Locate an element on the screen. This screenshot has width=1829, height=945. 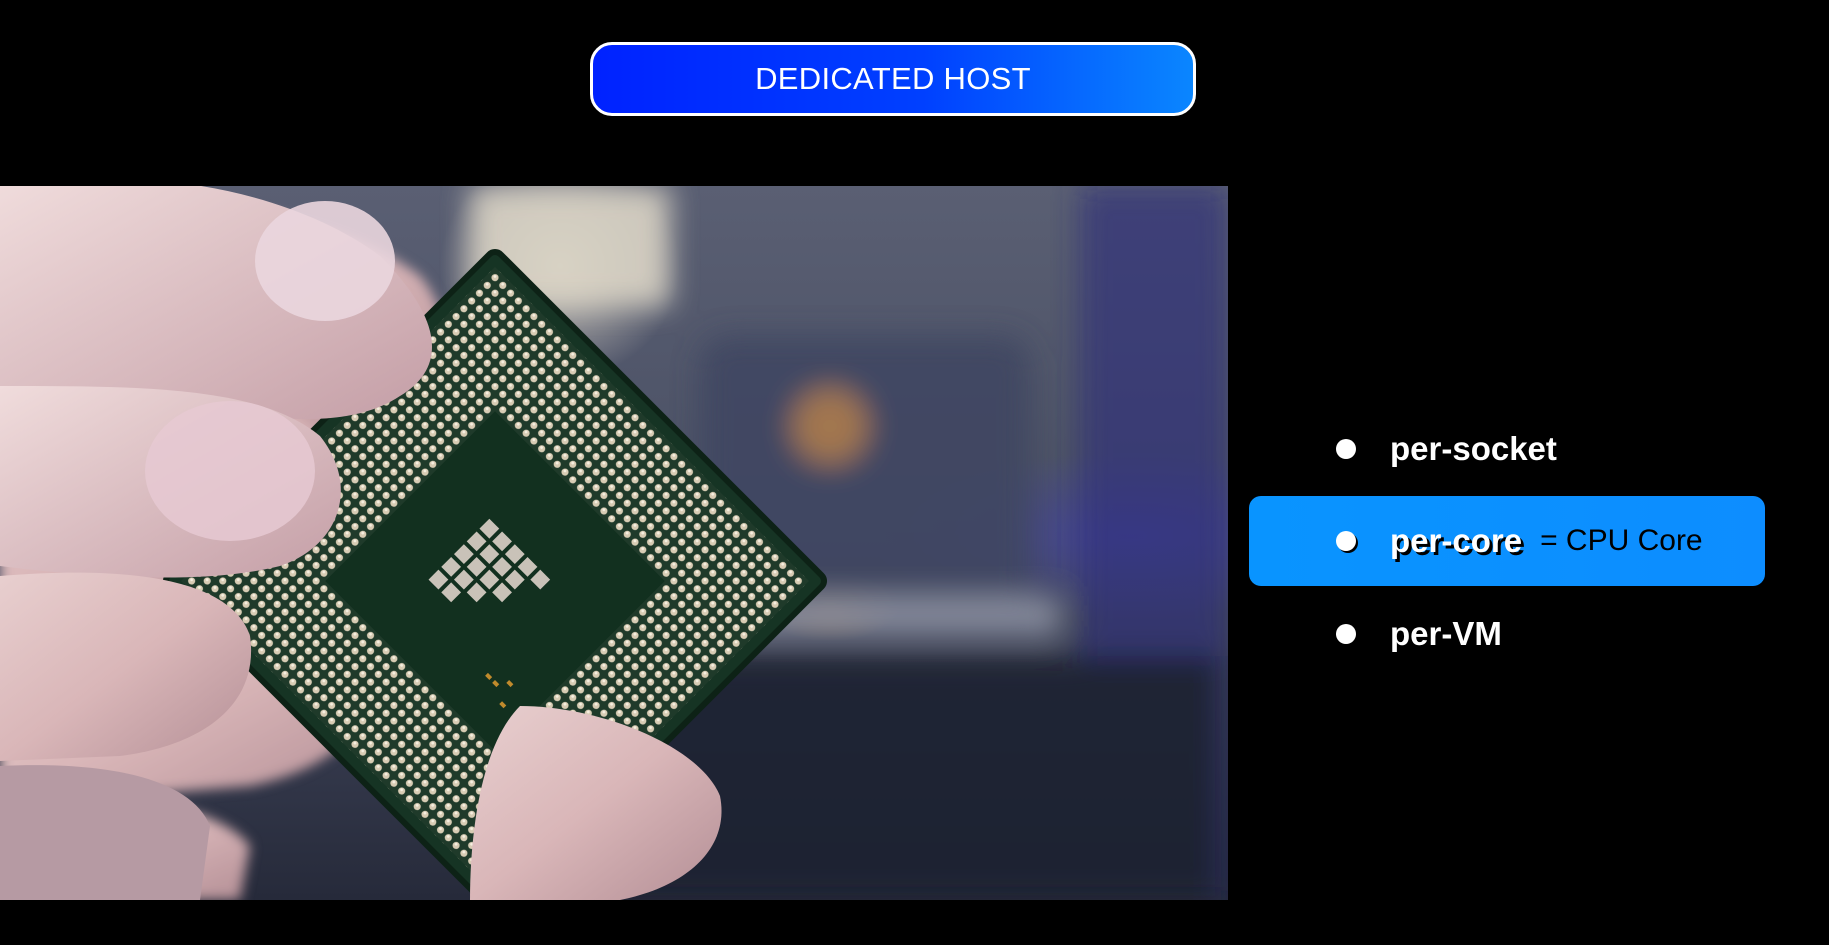
list-item-highlighted: per-core = CPU Core is located at coordinates (1519, 541).